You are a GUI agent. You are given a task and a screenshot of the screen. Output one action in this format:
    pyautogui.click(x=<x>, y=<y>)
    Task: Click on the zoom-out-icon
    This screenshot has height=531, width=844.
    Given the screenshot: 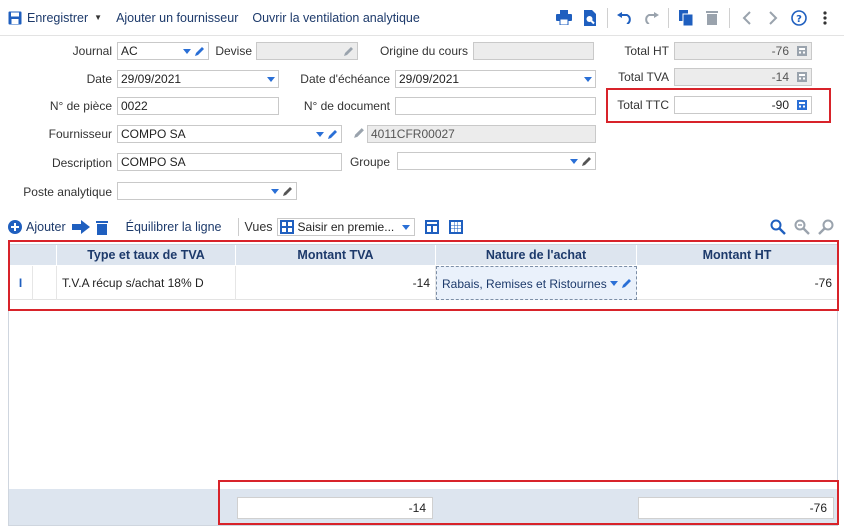 What is the action you would take?
    pyautogui.click(x=802, y=227)
    